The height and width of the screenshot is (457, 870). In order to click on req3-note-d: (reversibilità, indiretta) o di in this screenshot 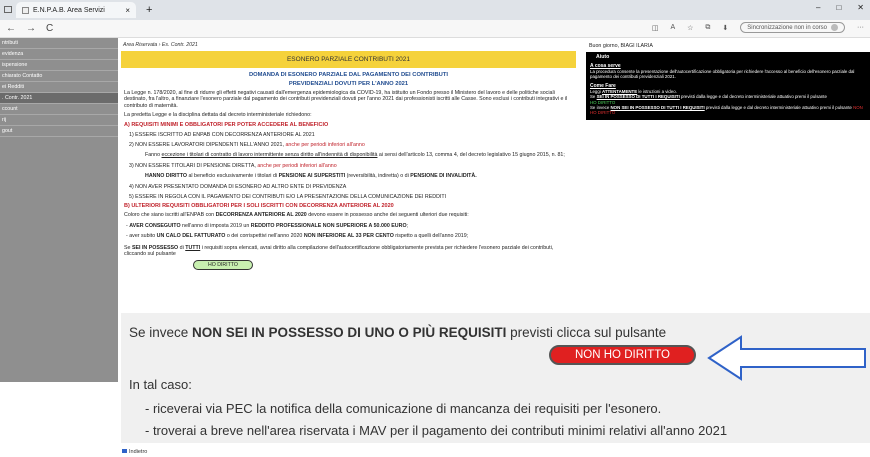, I will do `click(378, 176)`.